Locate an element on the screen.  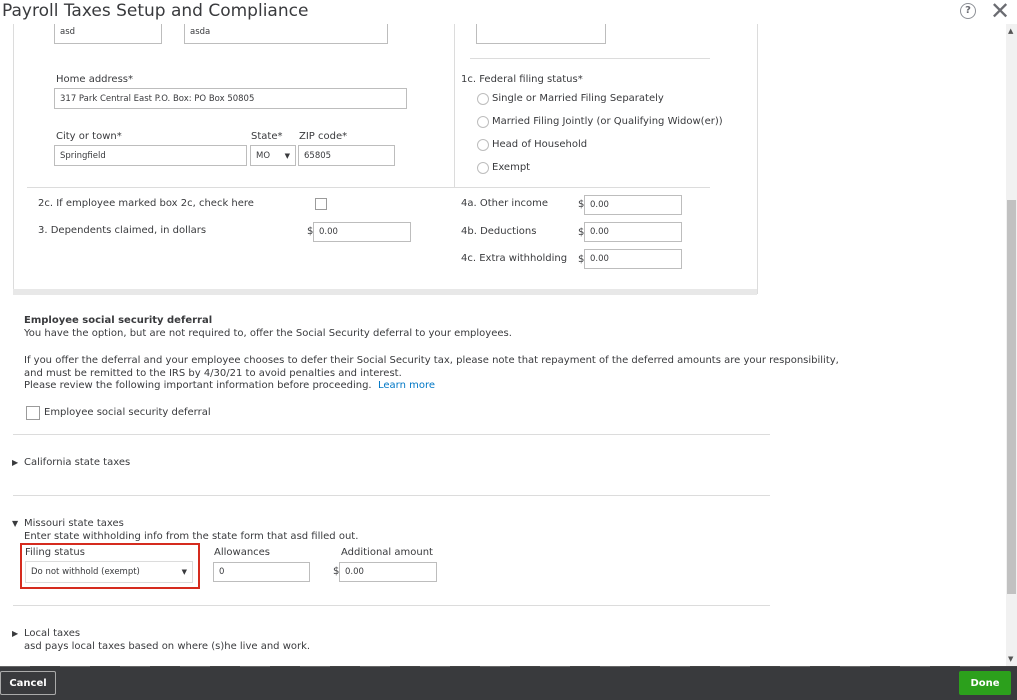
radio-married-jointly is located at coordinates (483, 122).